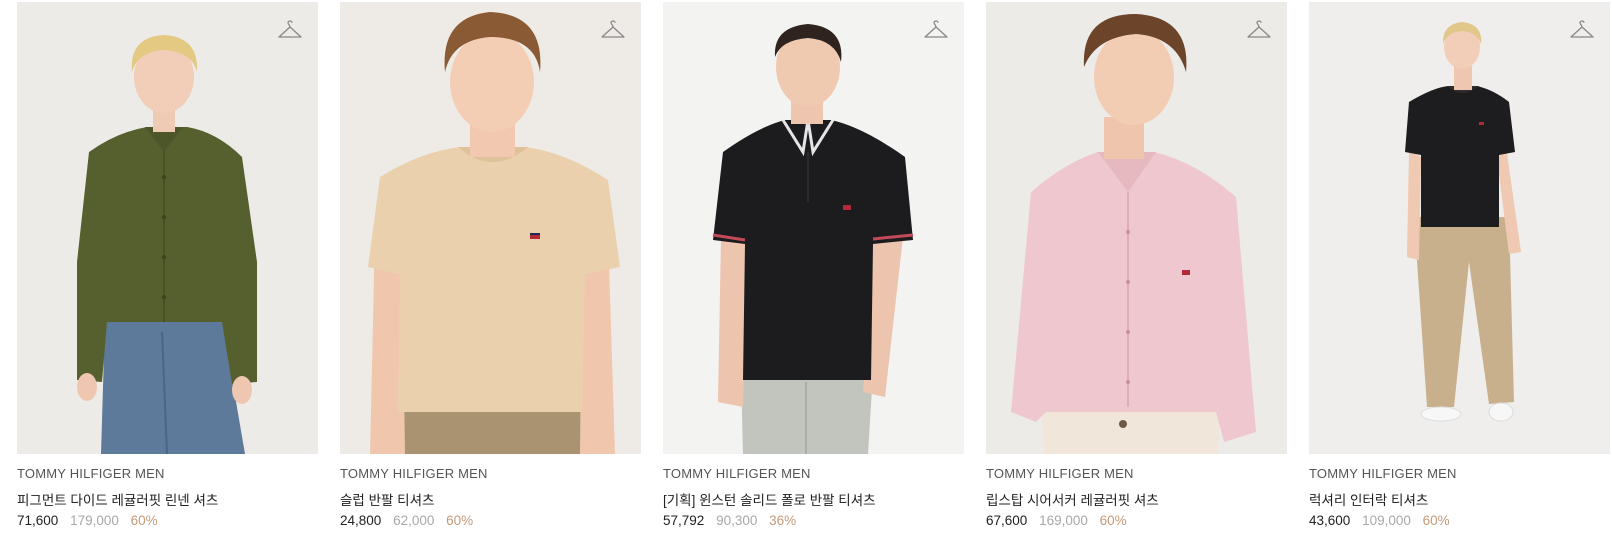  I want to click on original-price: 179,000, so click(94, 520).